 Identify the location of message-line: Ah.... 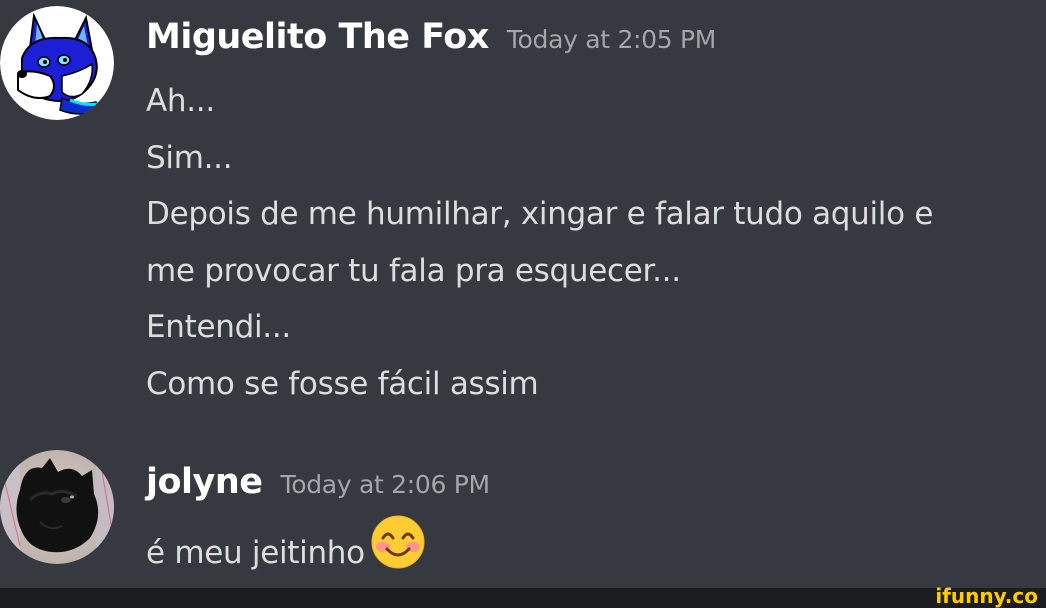
(180, 101).